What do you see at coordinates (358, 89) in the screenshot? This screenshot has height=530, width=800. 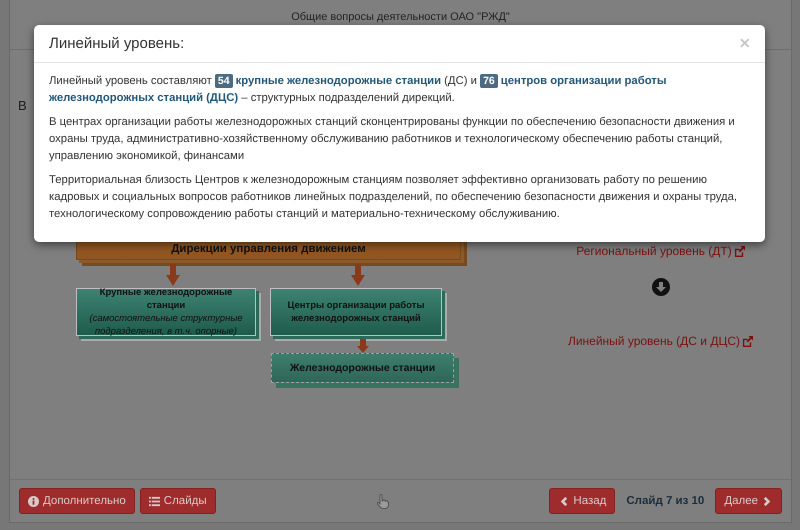 I see `modal-paragraph: Линейный уровень составляют 54 крупные железнодорожные станции (ДС) и 76 центров организации работы железнодорожных станций (ДЦС) – структурных подразделений дирекций.` at bounding box center [358, 89].